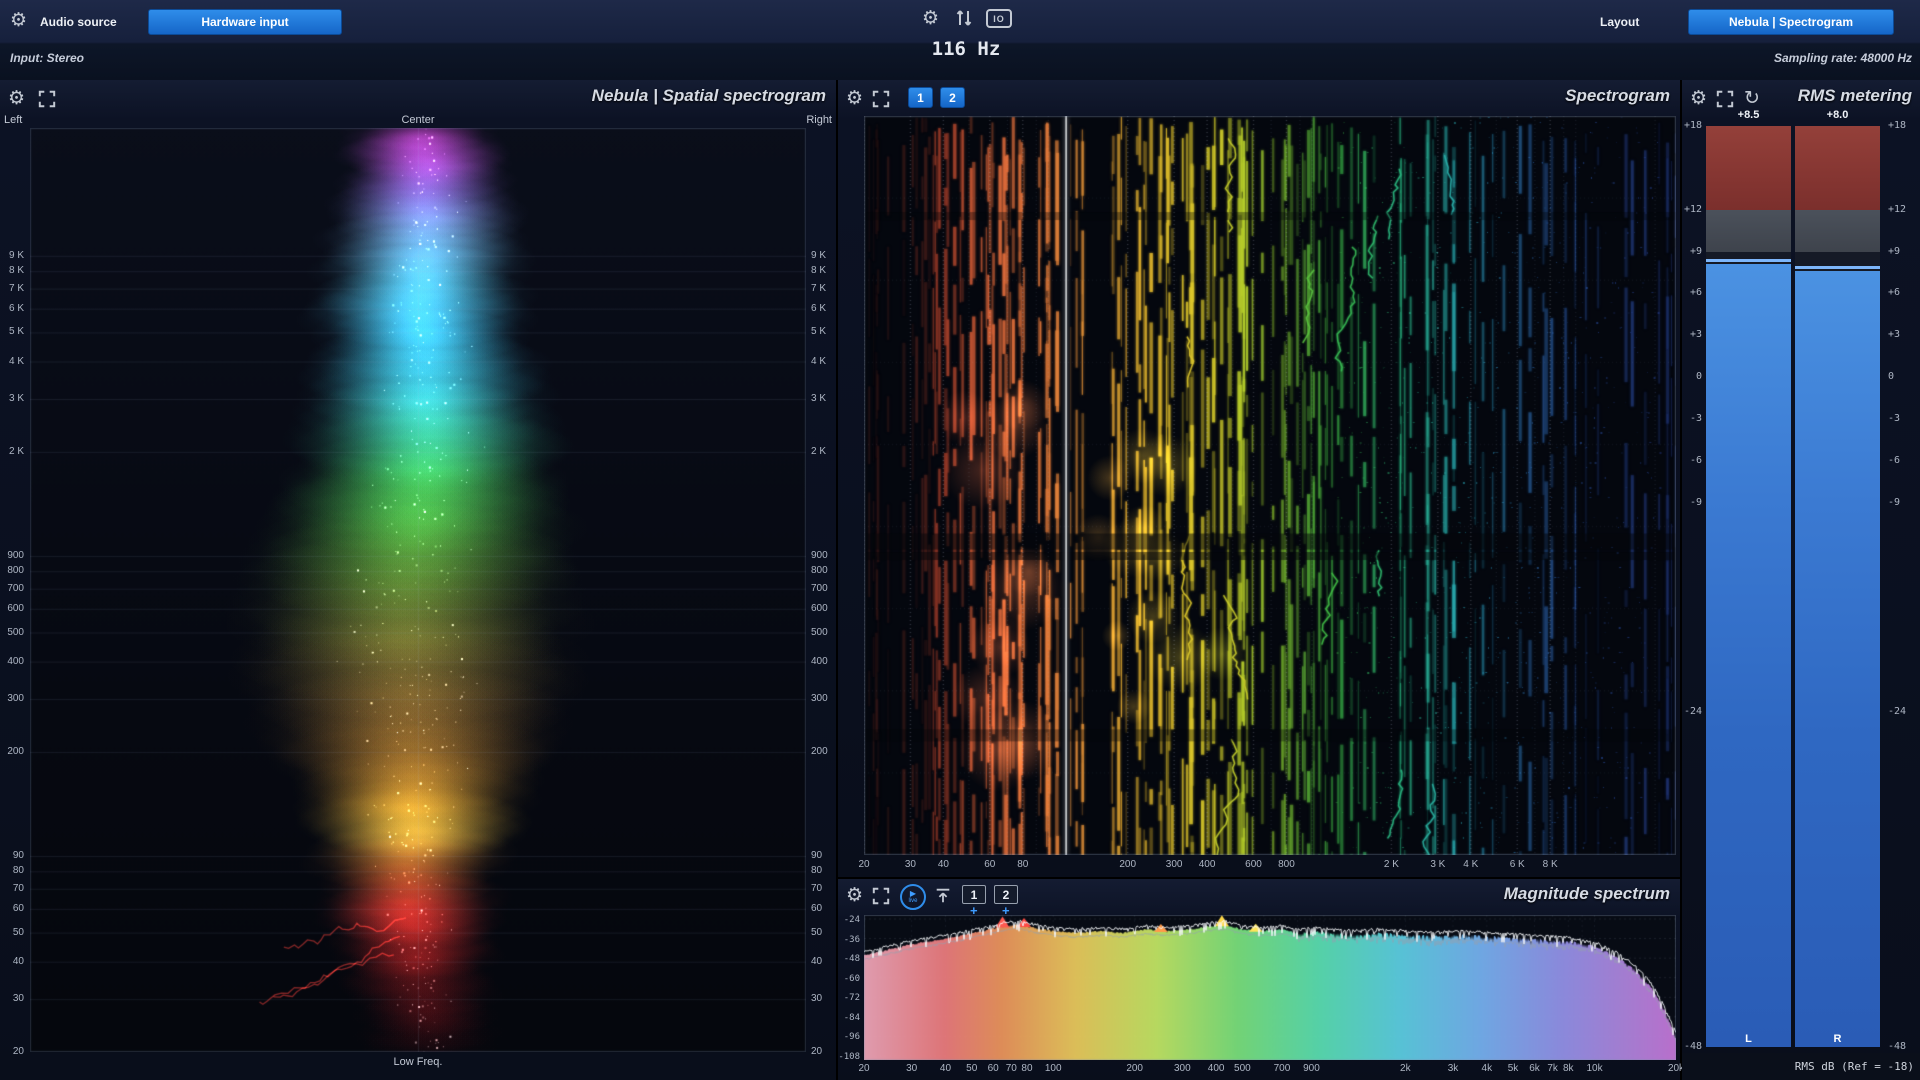 The height and width of the screenshot is (1080, 1920). I want to click on meter-peak-line, so click(1748, 260).